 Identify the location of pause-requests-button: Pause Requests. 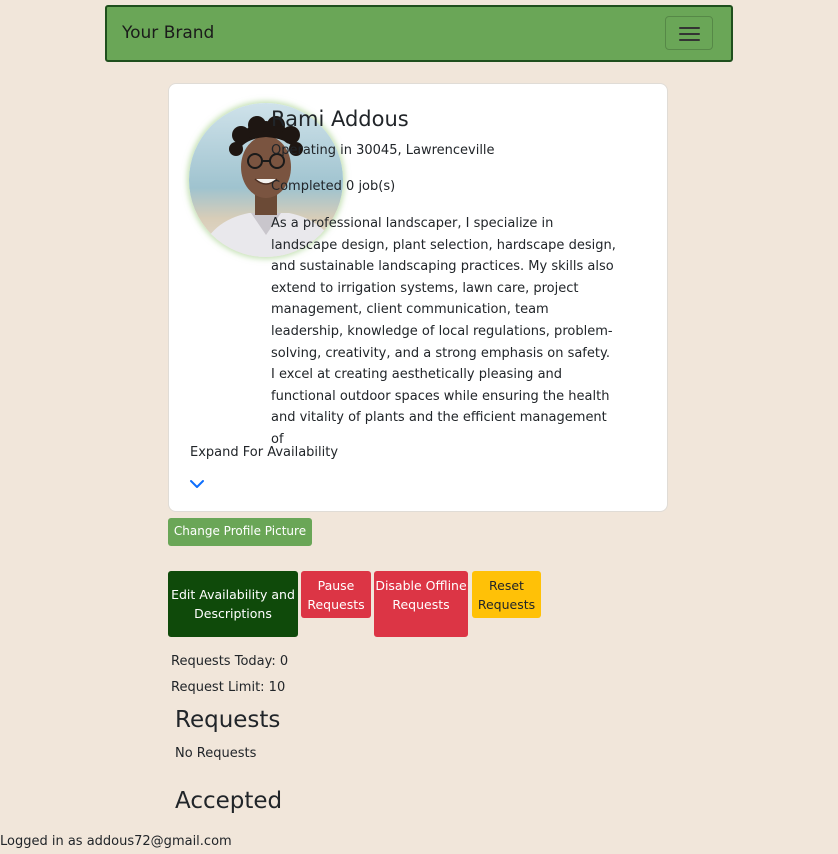
(336, 594).